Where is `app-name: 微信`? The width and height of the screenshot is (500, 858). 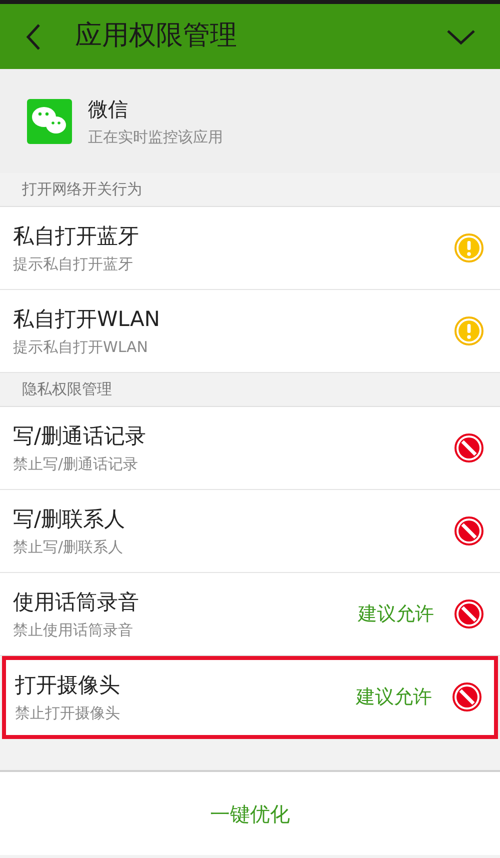 app-name: 微信 is located at coordinates (108, 109).